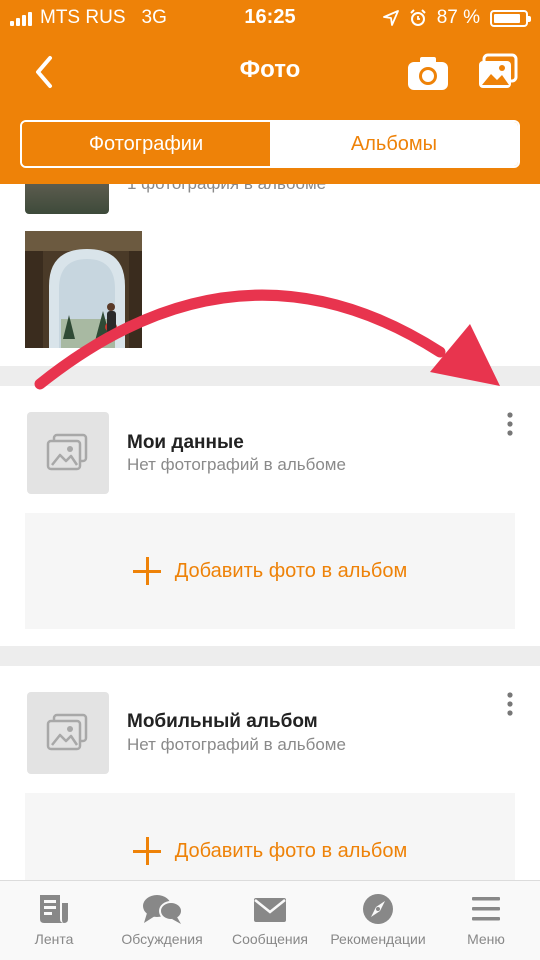 The height and width of the screenshot is (960, 540). I want to click on album-photo, so click(83, 289).